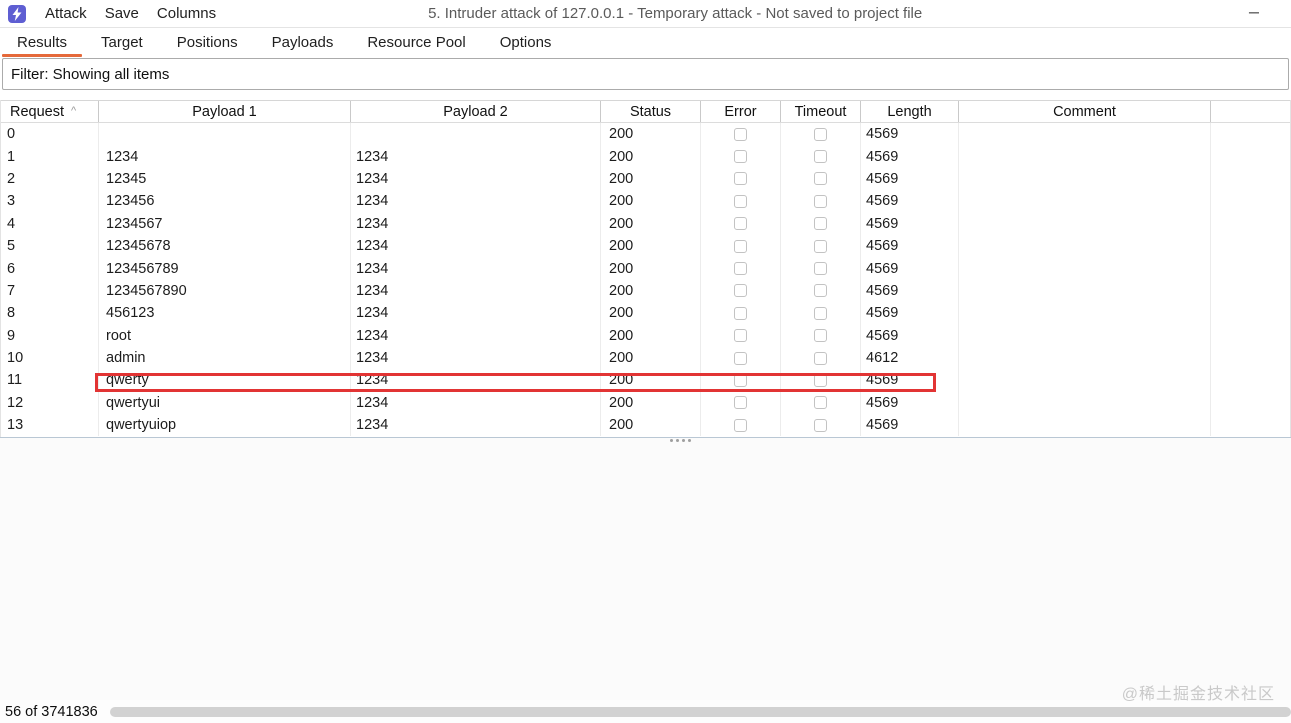 The height and width of the screenshot is (723, 1291). What do you see at coordinates (207, 42) in the screenshot?
I see `tab-positions: Positions` at bounding box center [207, 42].